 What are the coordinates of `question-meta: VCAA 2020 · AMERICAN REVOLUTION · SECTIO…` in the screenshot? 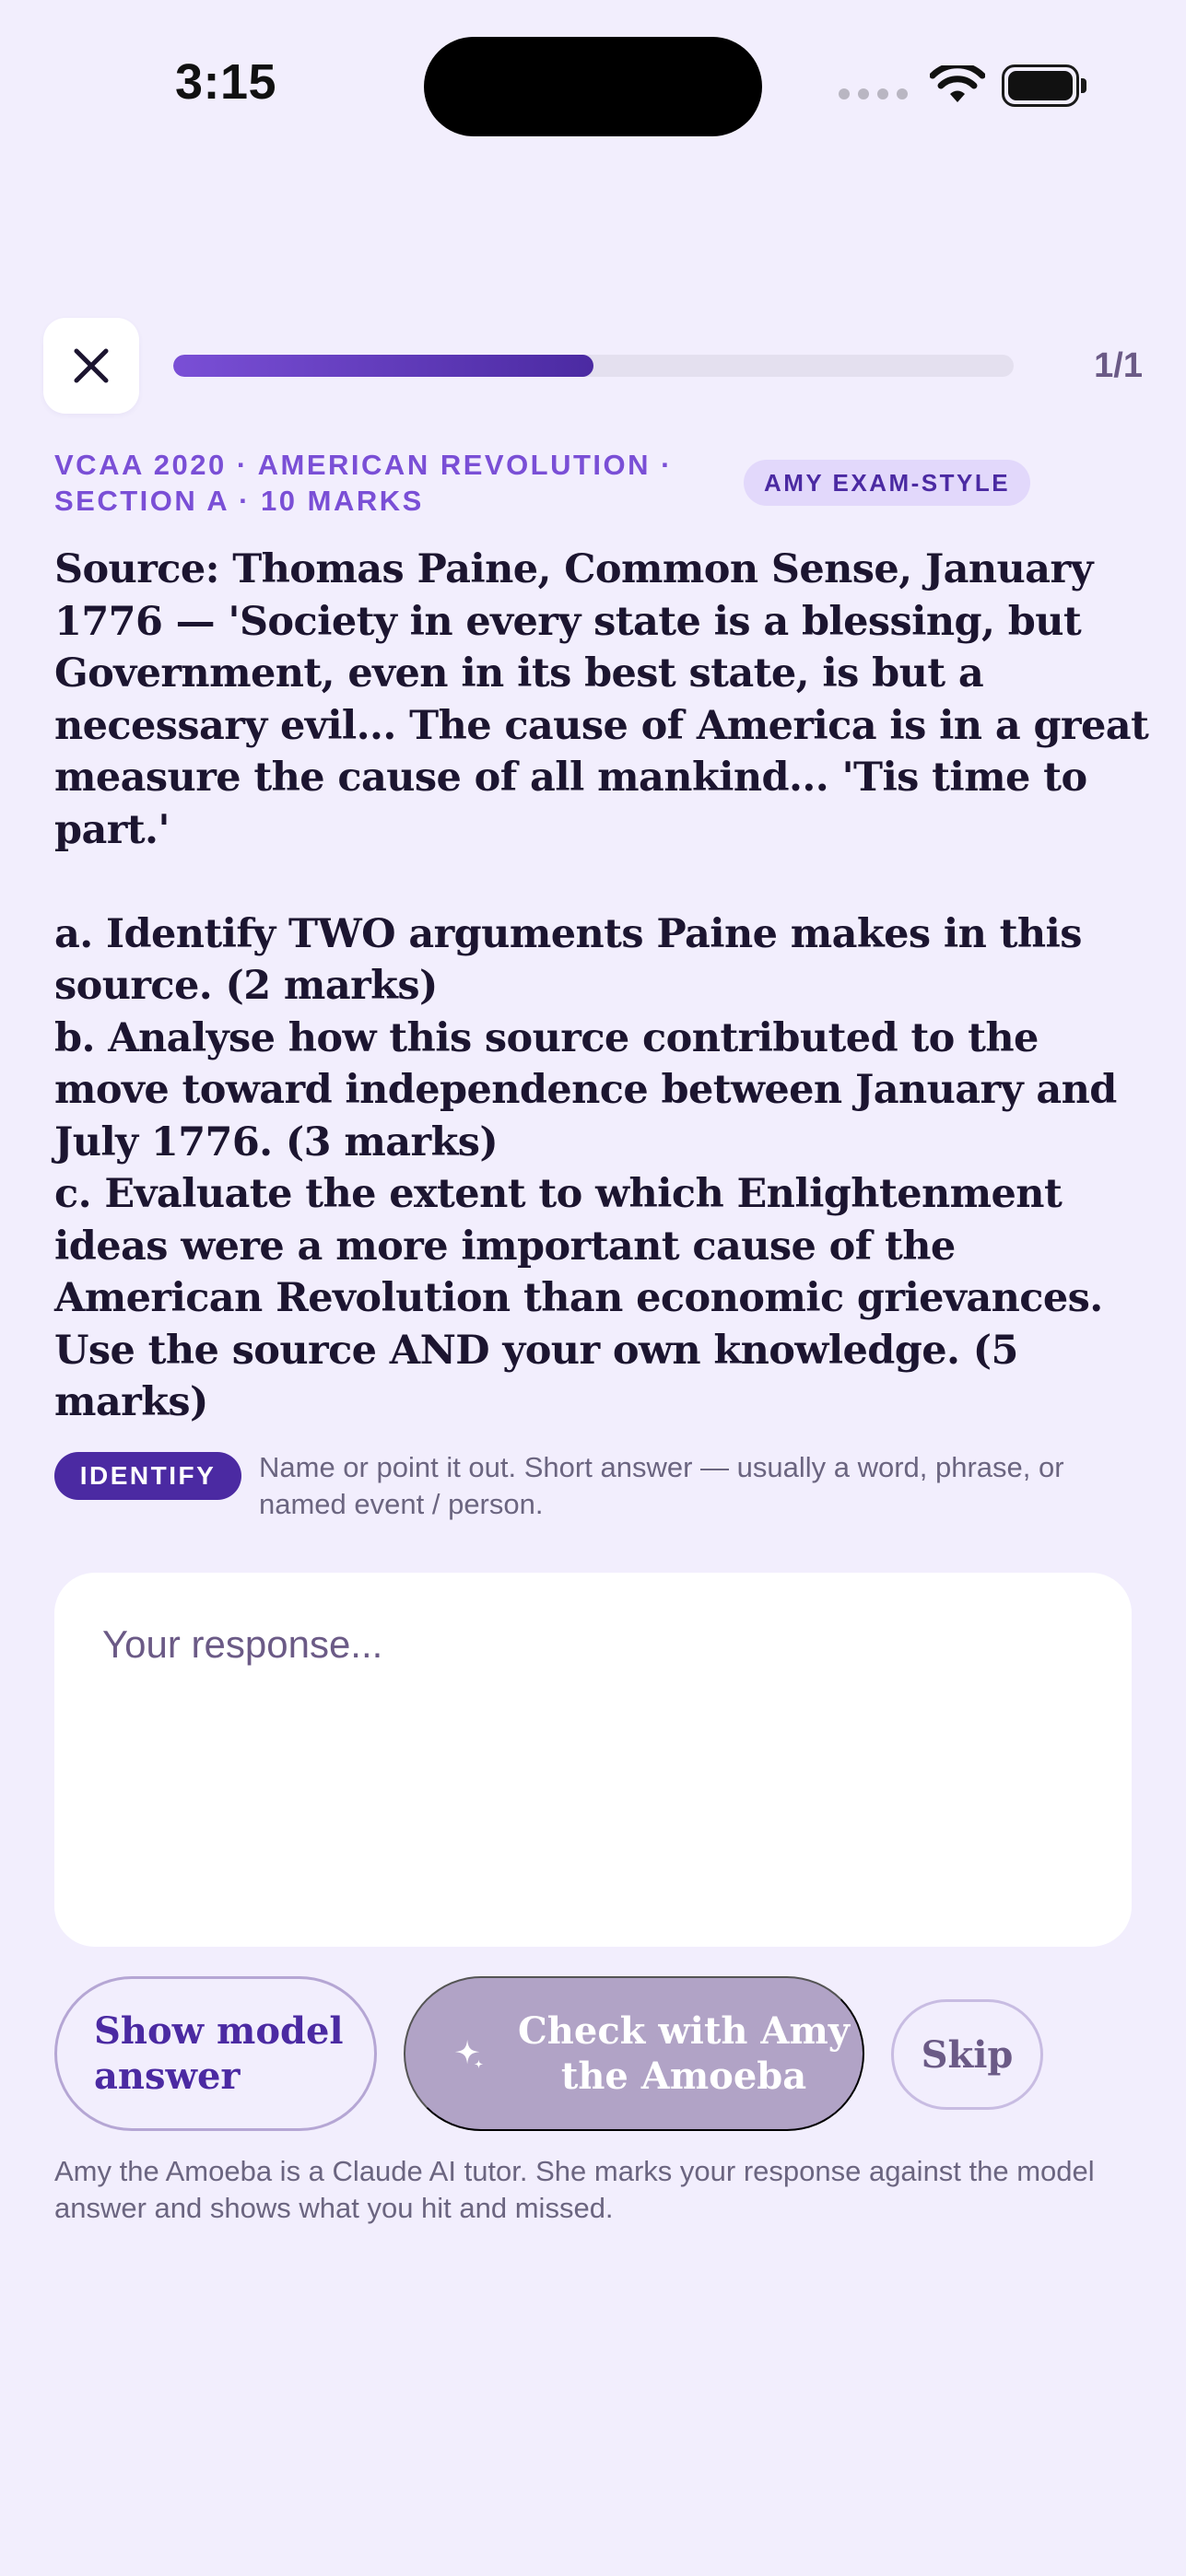 It's located at (363, 483).